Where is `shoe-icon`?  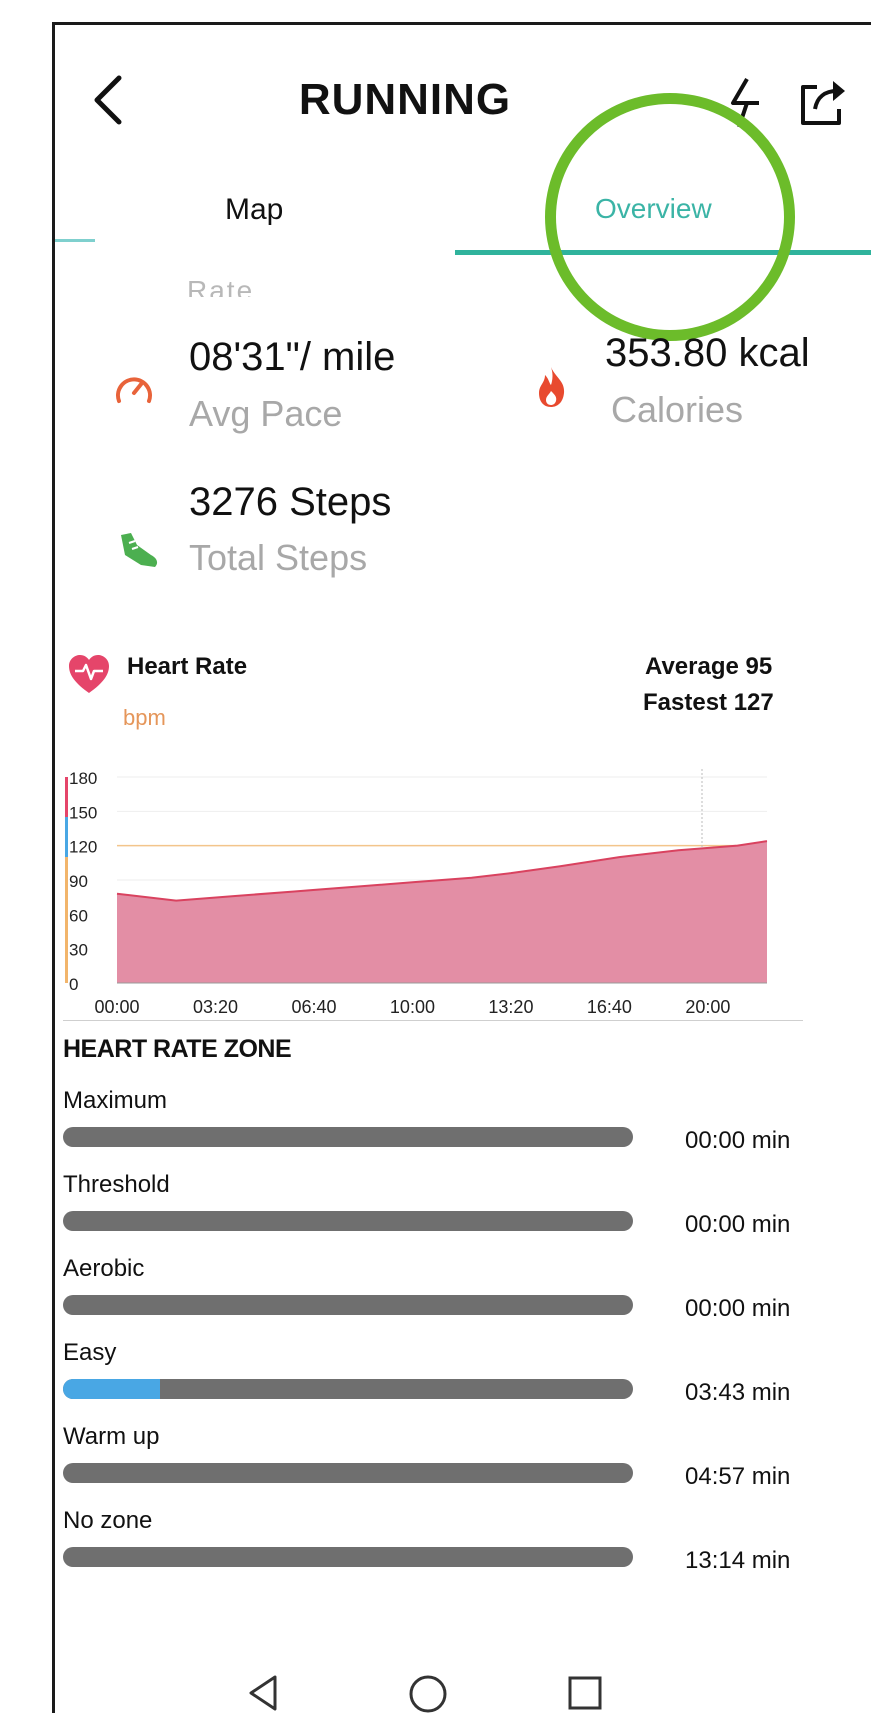 shoe-icon is located at coordinates (139, 549).